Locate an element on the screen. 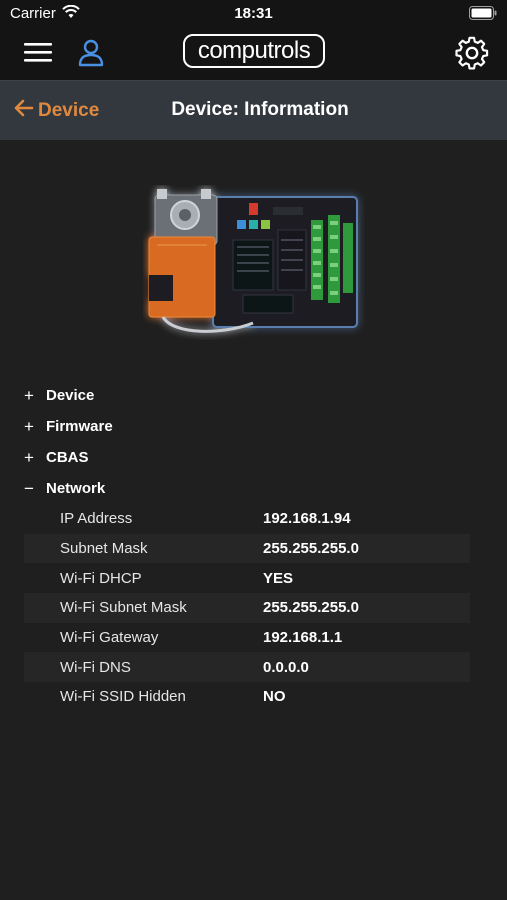 The width and height of the screenshot is (507, 900). table-row: Wi-Fi Subnet Mask 255.255.255.0 is located at coordinates (247, 608).